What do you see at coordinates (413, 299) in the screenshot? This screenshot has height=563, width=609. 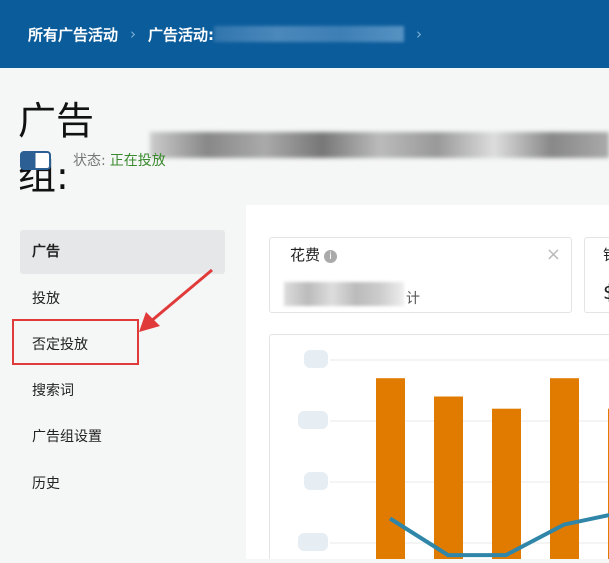 I see `metric-value-suffix: 计` at bounding box center [413, 299].